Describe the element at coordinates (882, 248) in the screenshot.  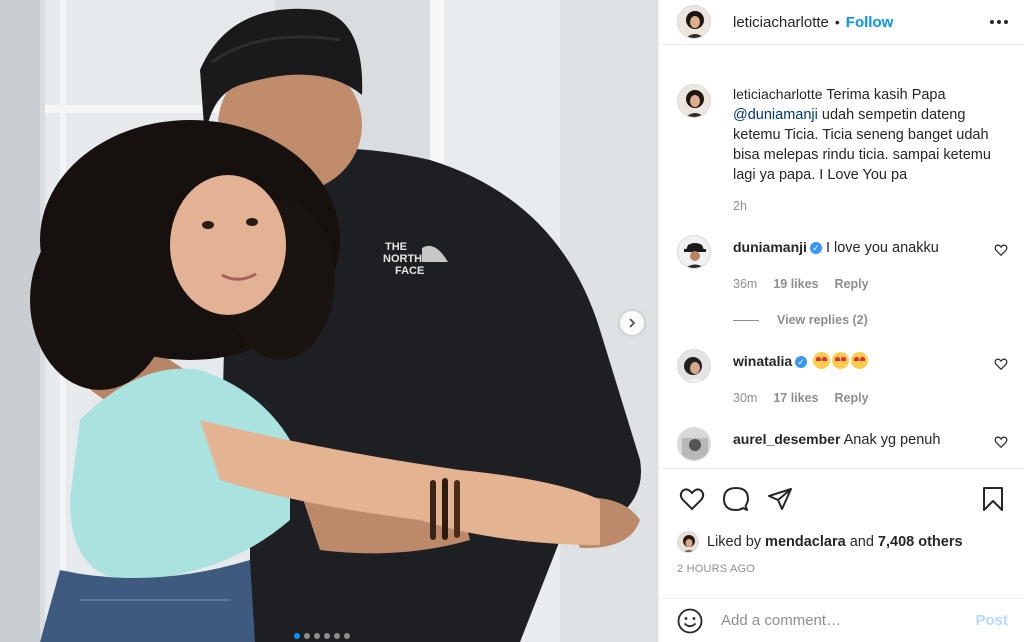
I see `comment-text: I love you anakku` at that location.